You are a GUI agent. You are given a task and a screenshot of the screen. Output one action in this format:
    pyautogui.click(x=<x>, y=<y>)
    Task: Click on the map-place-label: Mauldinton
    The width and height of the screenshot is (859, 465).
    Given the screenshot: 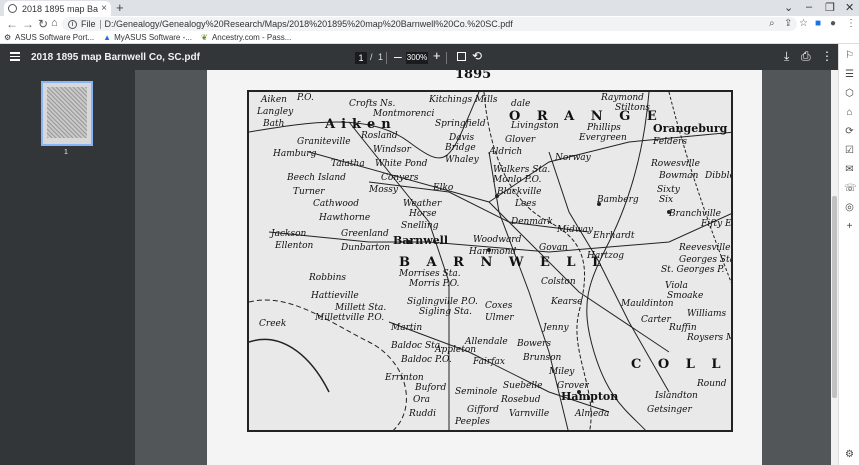 What is the action you would take?
    pyautogui.click(x=647, y=304)
    